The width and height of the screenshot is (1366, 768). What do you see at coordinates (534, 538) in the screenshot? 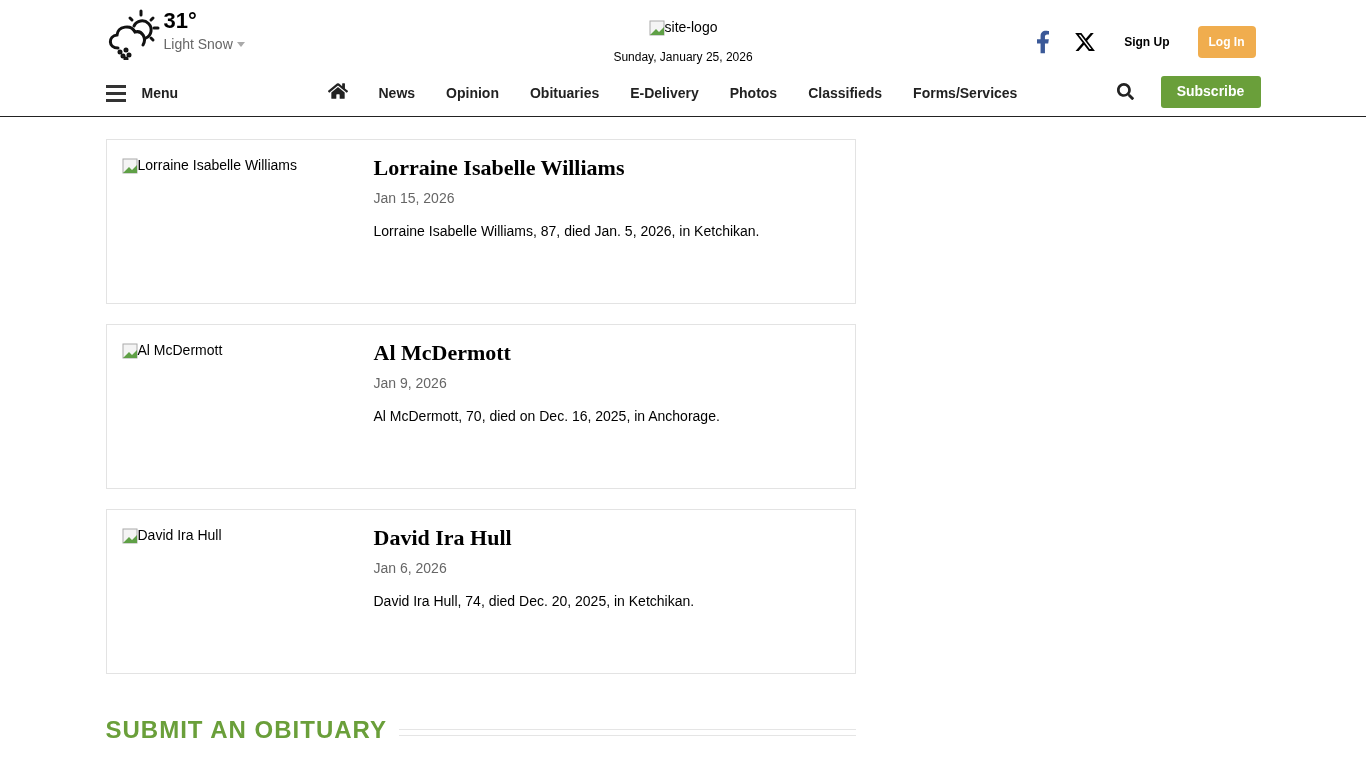
I see `obituary-name: David Ira Hull` at bounding box center [534, 538].